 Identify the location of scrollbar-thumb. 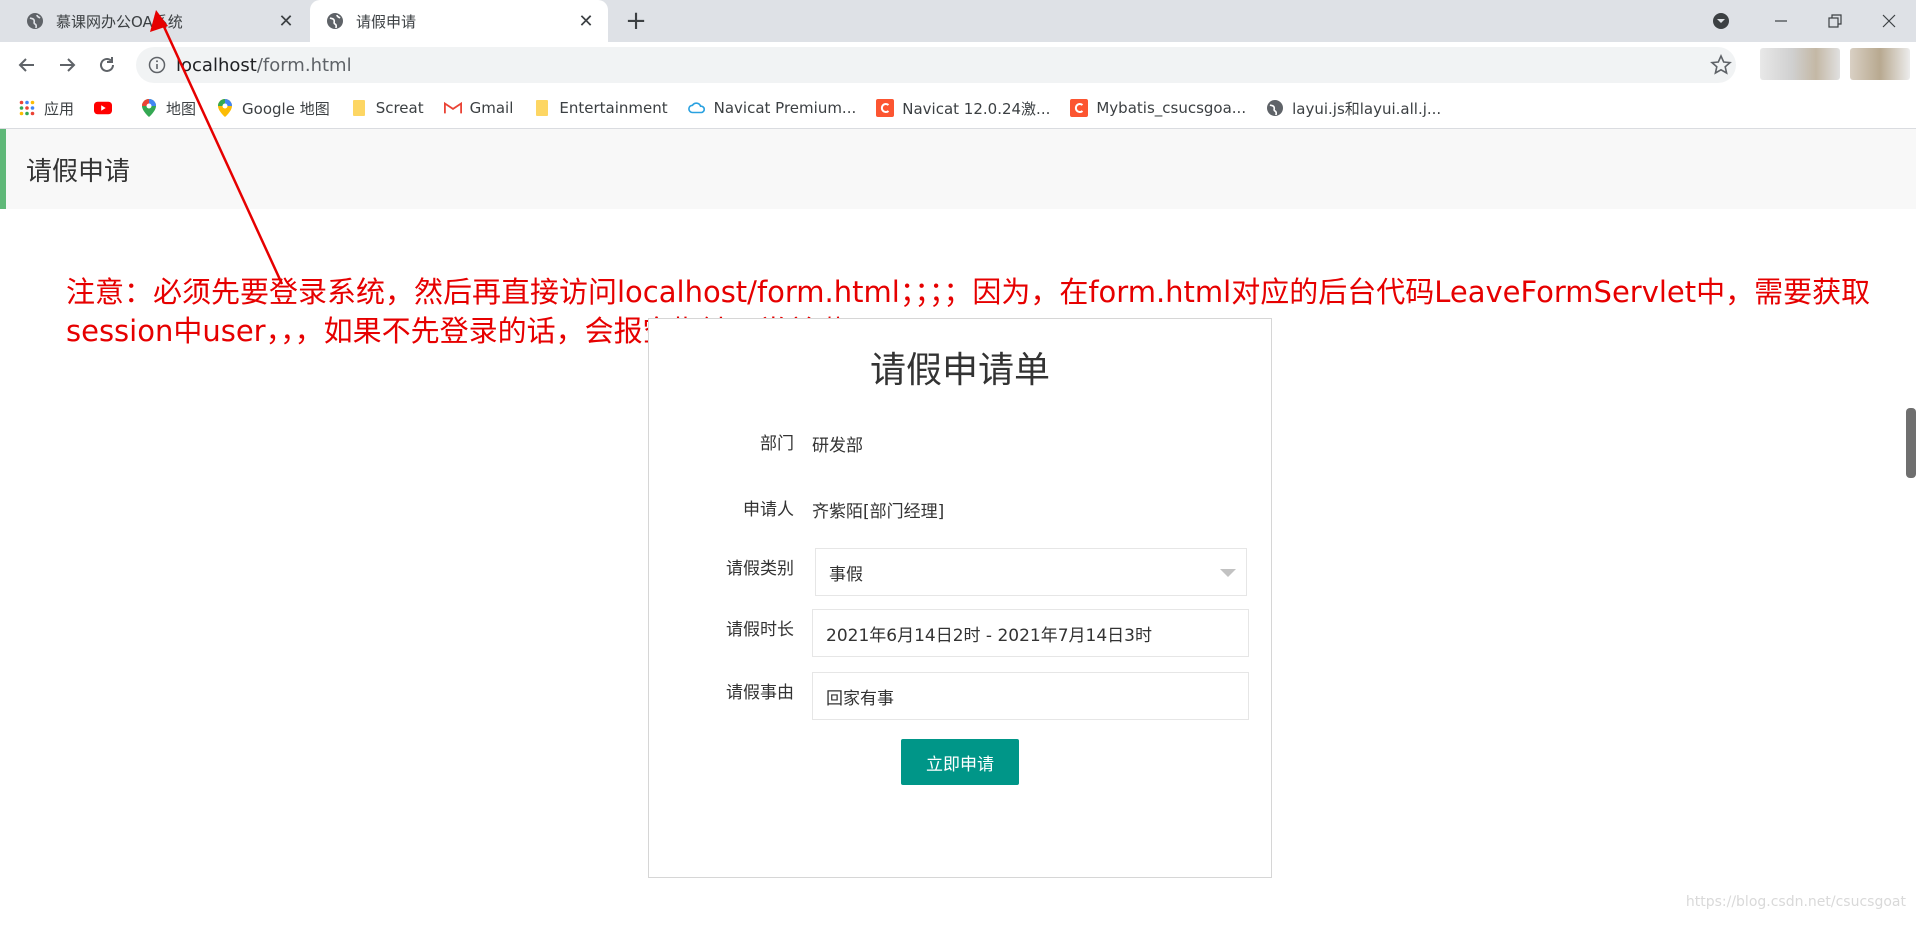
(1911, 443).